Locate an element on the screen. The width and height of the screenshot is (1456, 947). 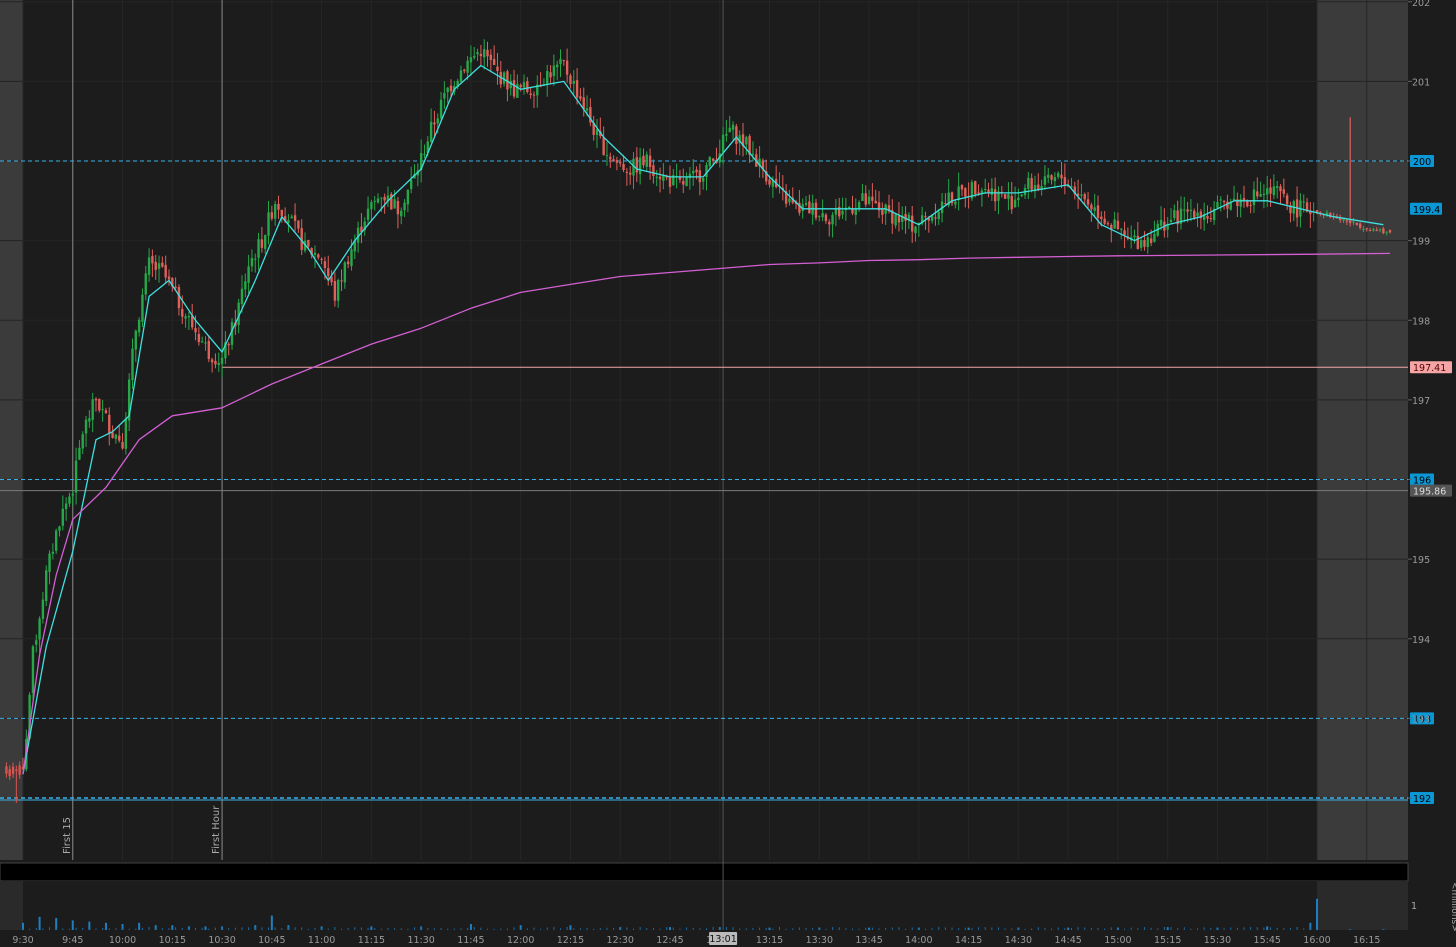
level-tag-label: 195.86 is located at coordinates (1429, 492).